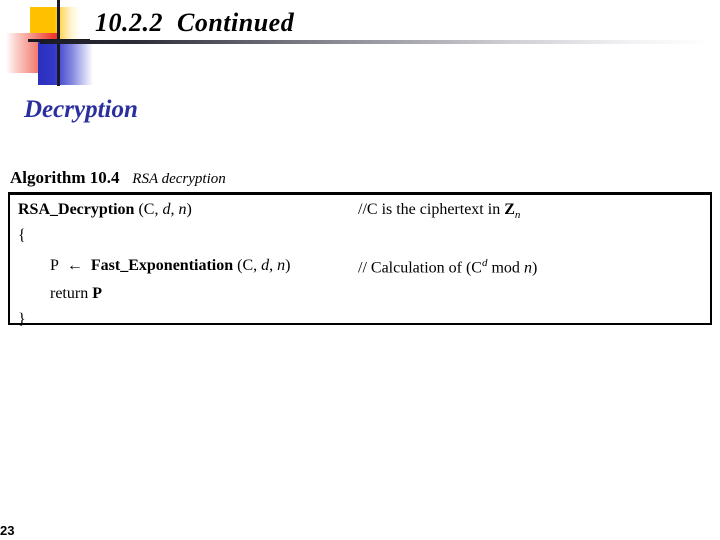 The width and height of the screenshot is (720, 540). I want to click on code-line-close-brace: }, so click(22, 319).